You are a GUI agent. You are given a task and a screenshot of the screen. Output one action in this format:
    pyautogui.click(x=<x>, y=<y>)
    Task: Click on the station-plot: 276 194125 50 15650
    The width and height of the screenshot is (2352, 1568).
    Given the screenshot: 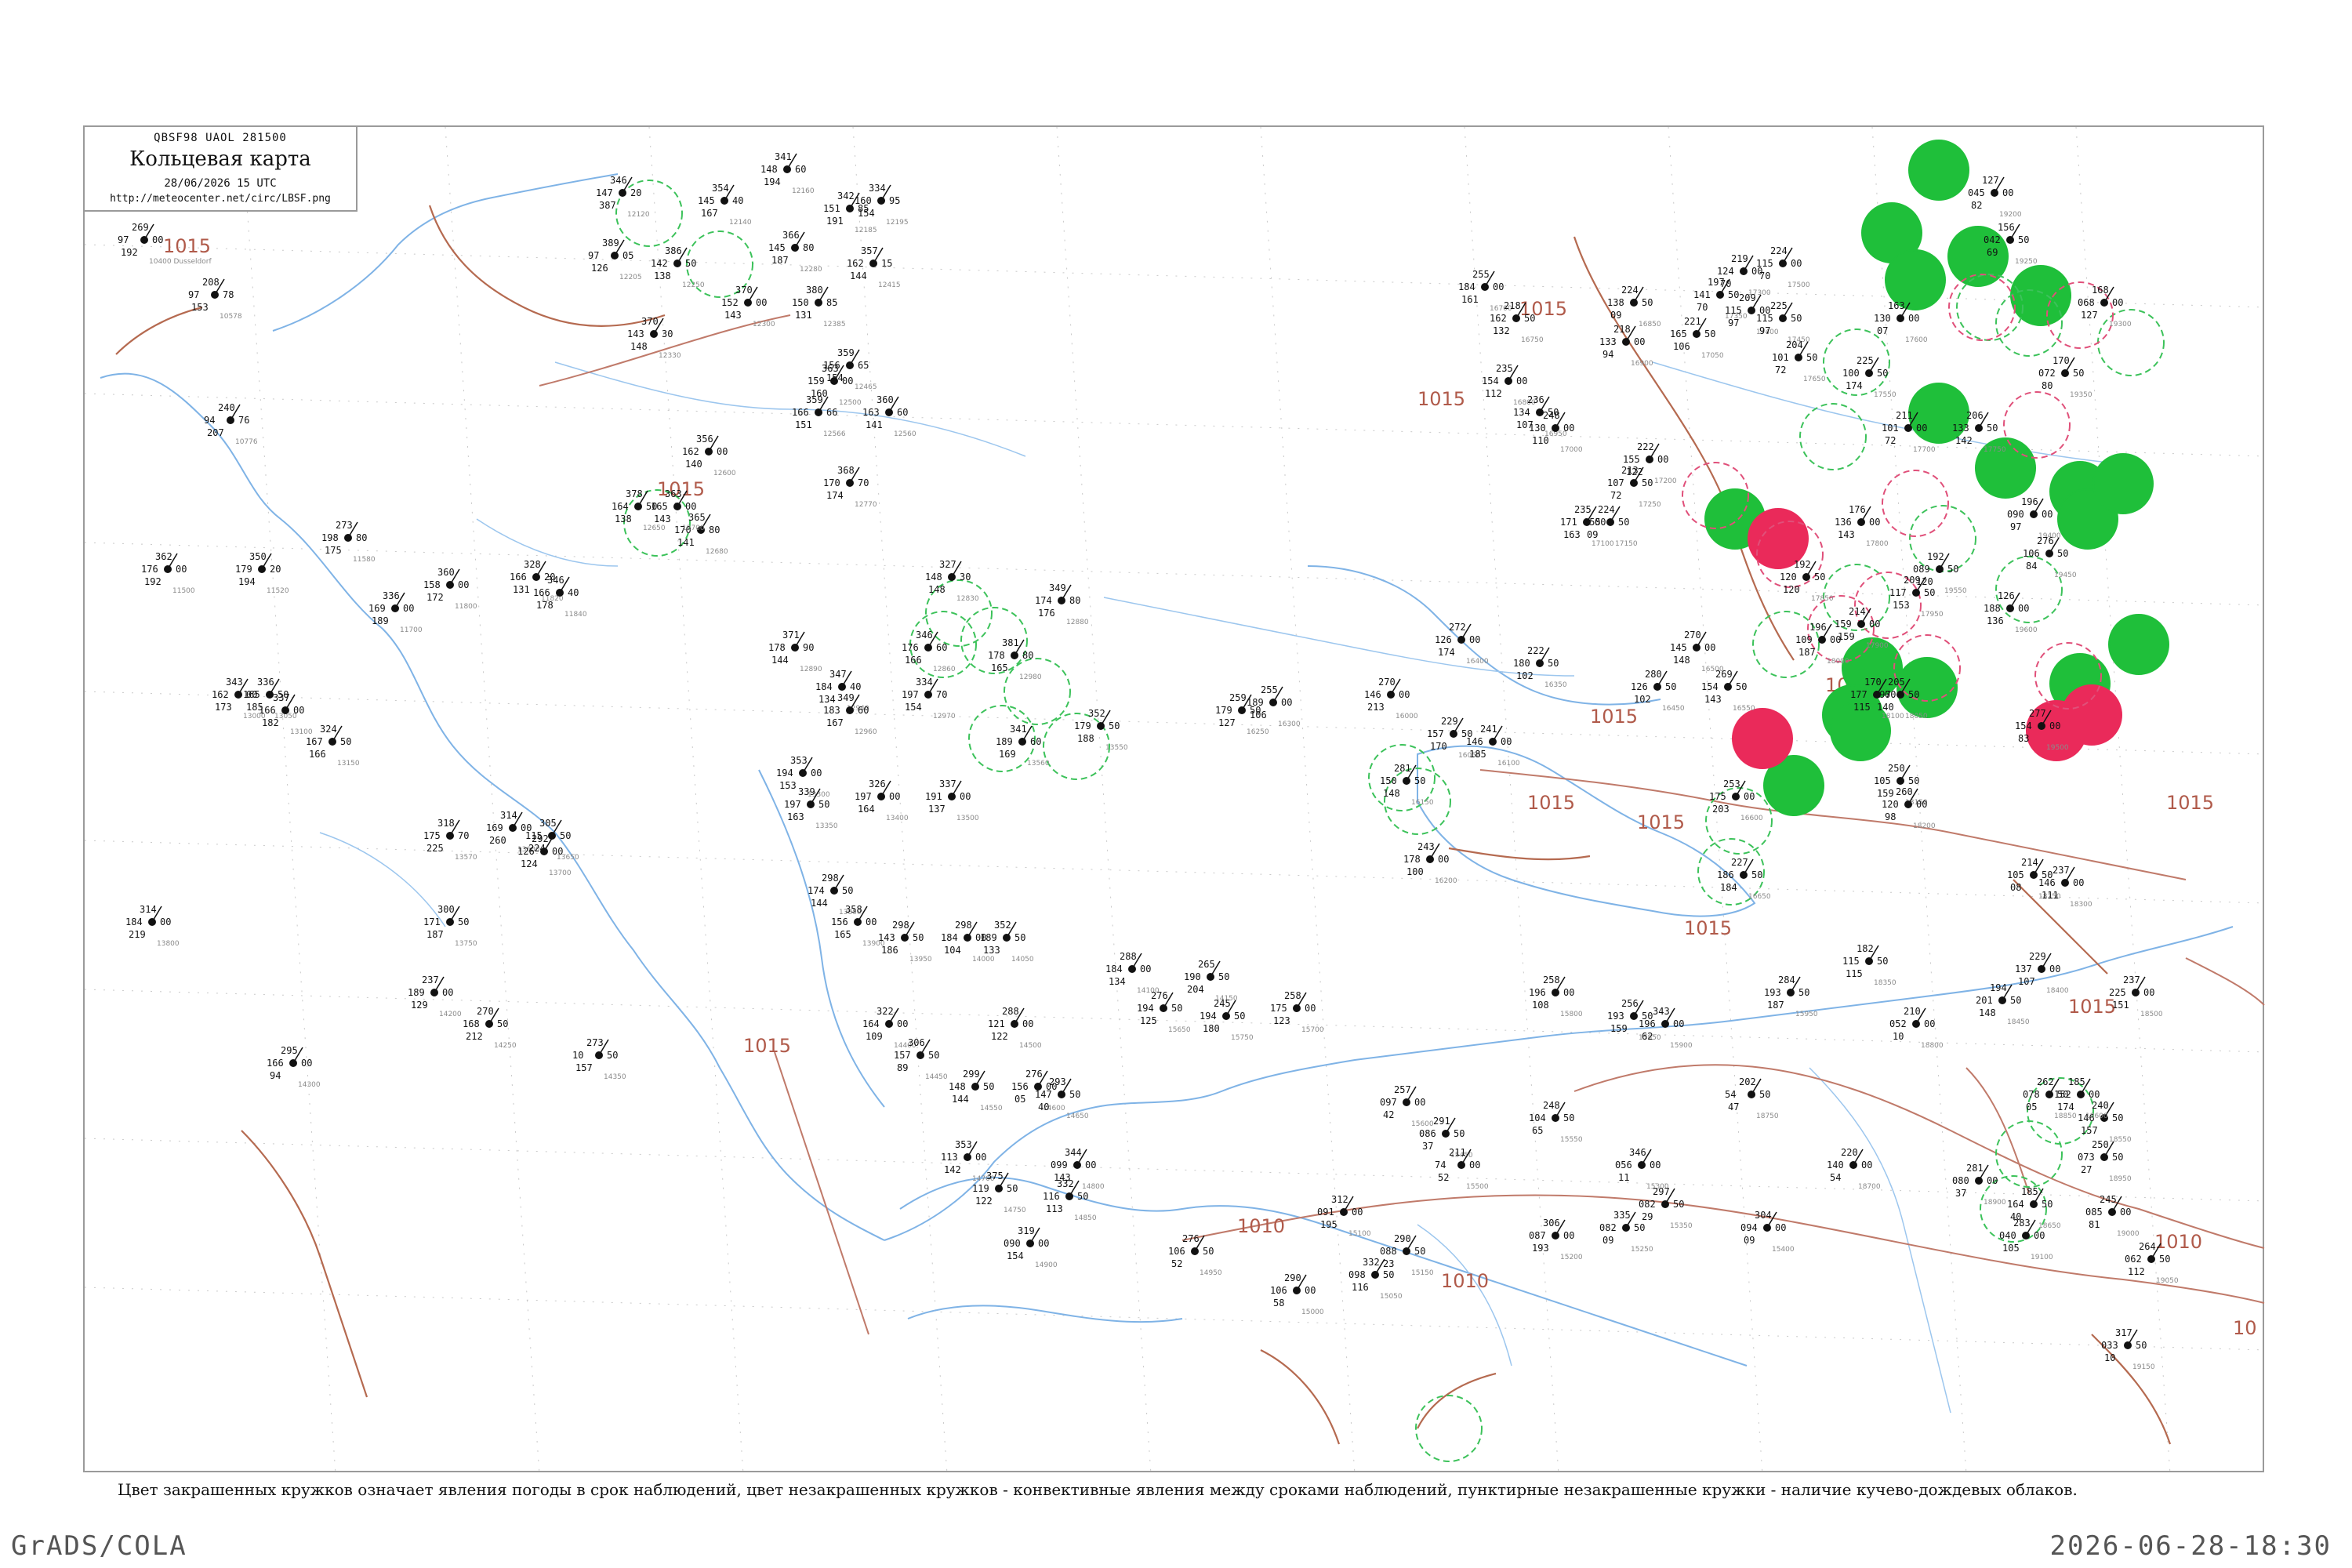 What is the action you would take?
    pyautogui.click(x=1164, y=1012)
    